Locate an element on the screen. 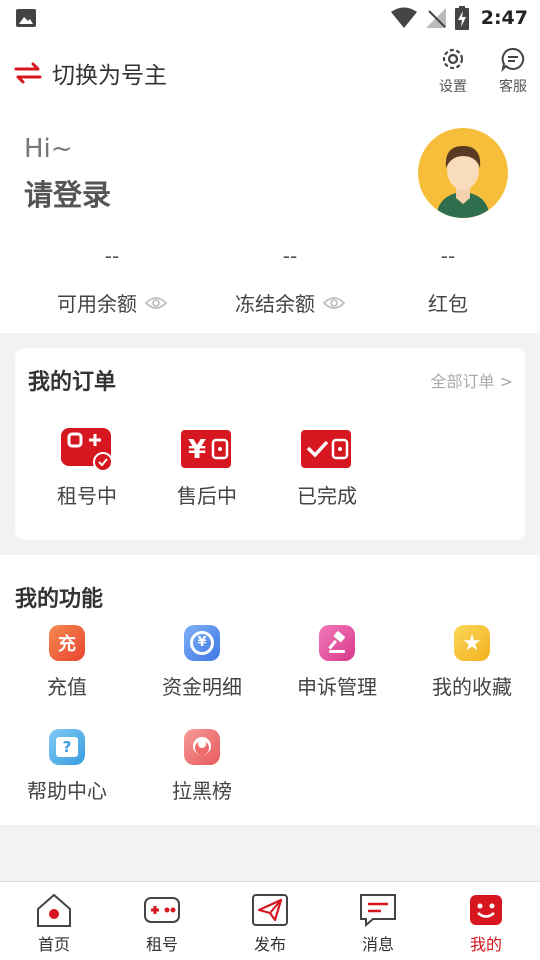 The height and width of the screenshot is (960, 540). func-label: 我的收藏 is located at coordinates (472, 687).